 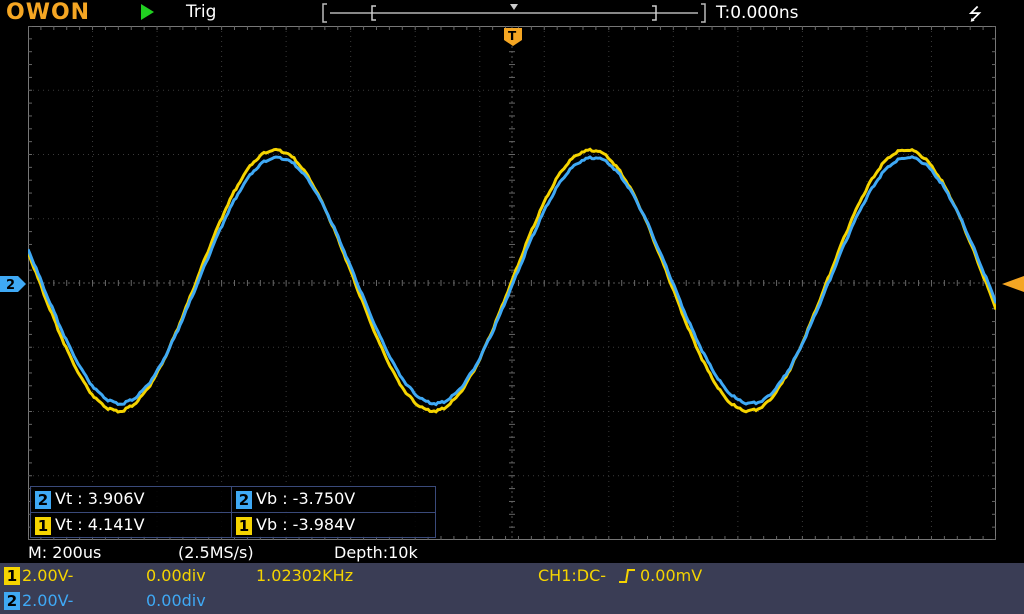 I want to click on memory-position-bar, so click(x=514, y=13).